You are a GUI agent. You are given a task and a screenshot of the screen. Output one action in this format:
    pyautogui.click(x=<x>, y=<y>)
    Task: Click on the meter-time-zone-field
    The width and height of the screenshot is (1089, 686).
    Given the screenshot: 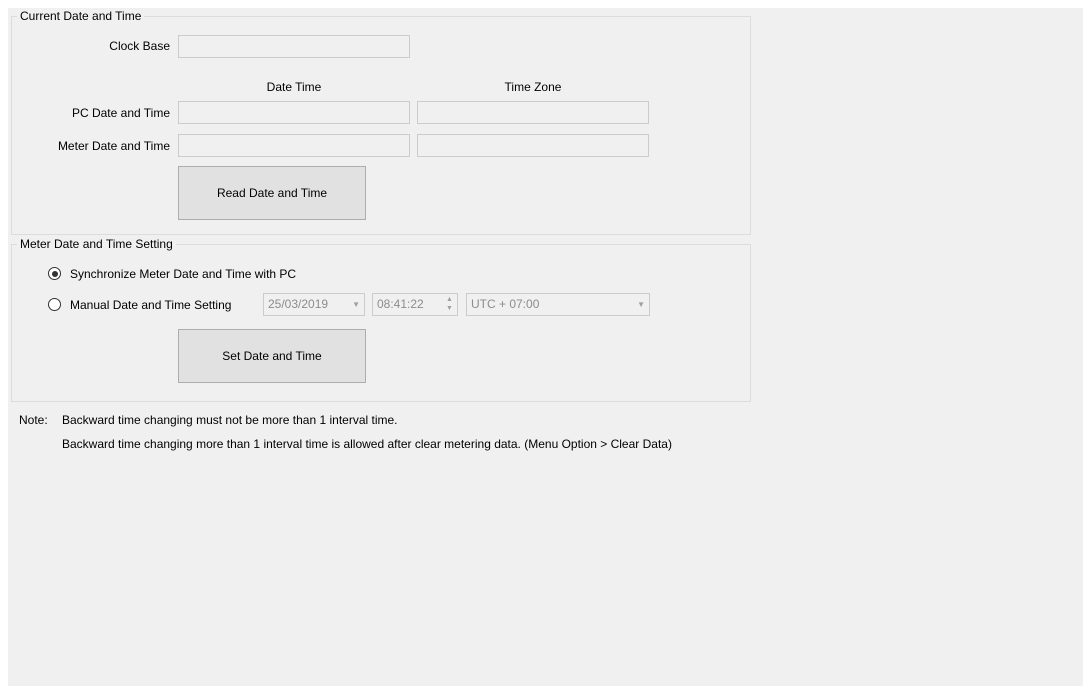 What is the action you would take?
    pyautogui.click(x=533, y=145)
    